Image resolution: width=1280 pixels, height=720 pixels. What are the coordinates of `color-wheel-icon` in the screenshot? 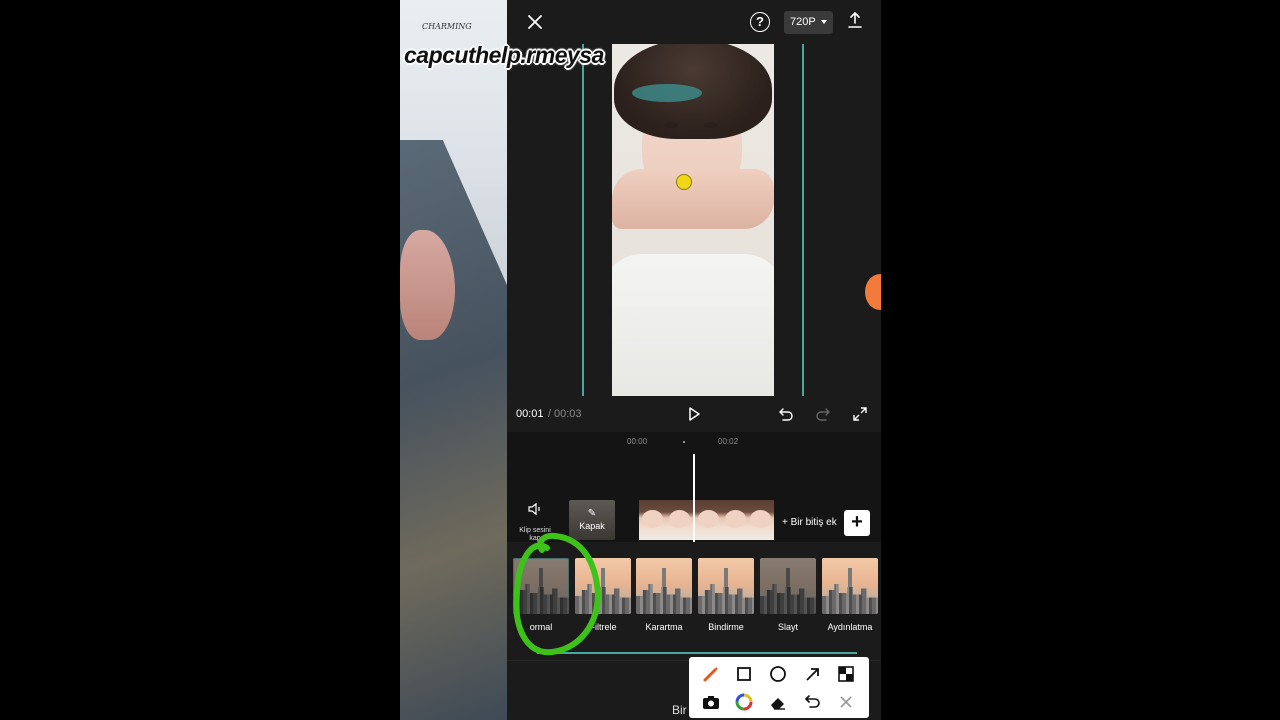 It's located at (744, 702).